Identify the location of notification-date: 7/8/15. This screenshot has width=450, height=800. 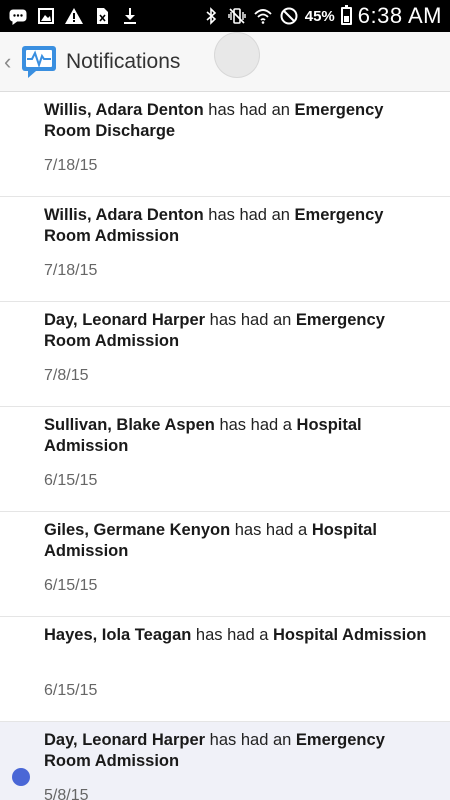
(66, 375).